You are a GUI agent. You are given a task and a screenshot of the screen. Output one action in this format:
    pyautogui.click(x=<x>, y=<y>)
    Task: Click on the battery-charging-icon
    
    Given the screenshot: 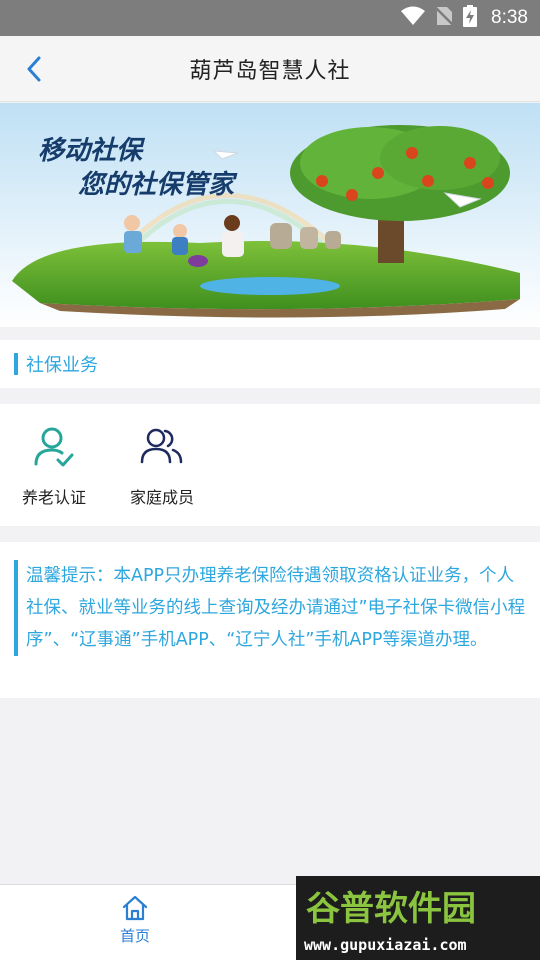 What is the action you would take?
    pyautogui.click(x=470, y=18)
    